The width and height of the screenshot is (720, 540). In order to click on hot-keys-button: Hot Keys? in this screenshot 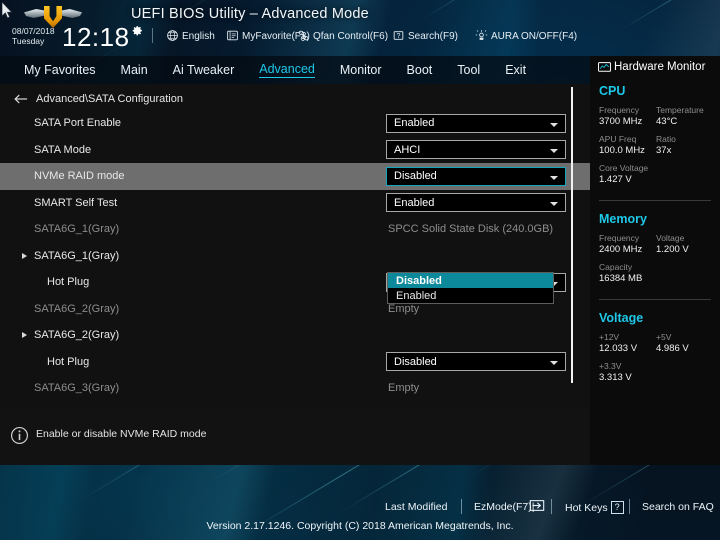, I will do `click(594, 507)`.